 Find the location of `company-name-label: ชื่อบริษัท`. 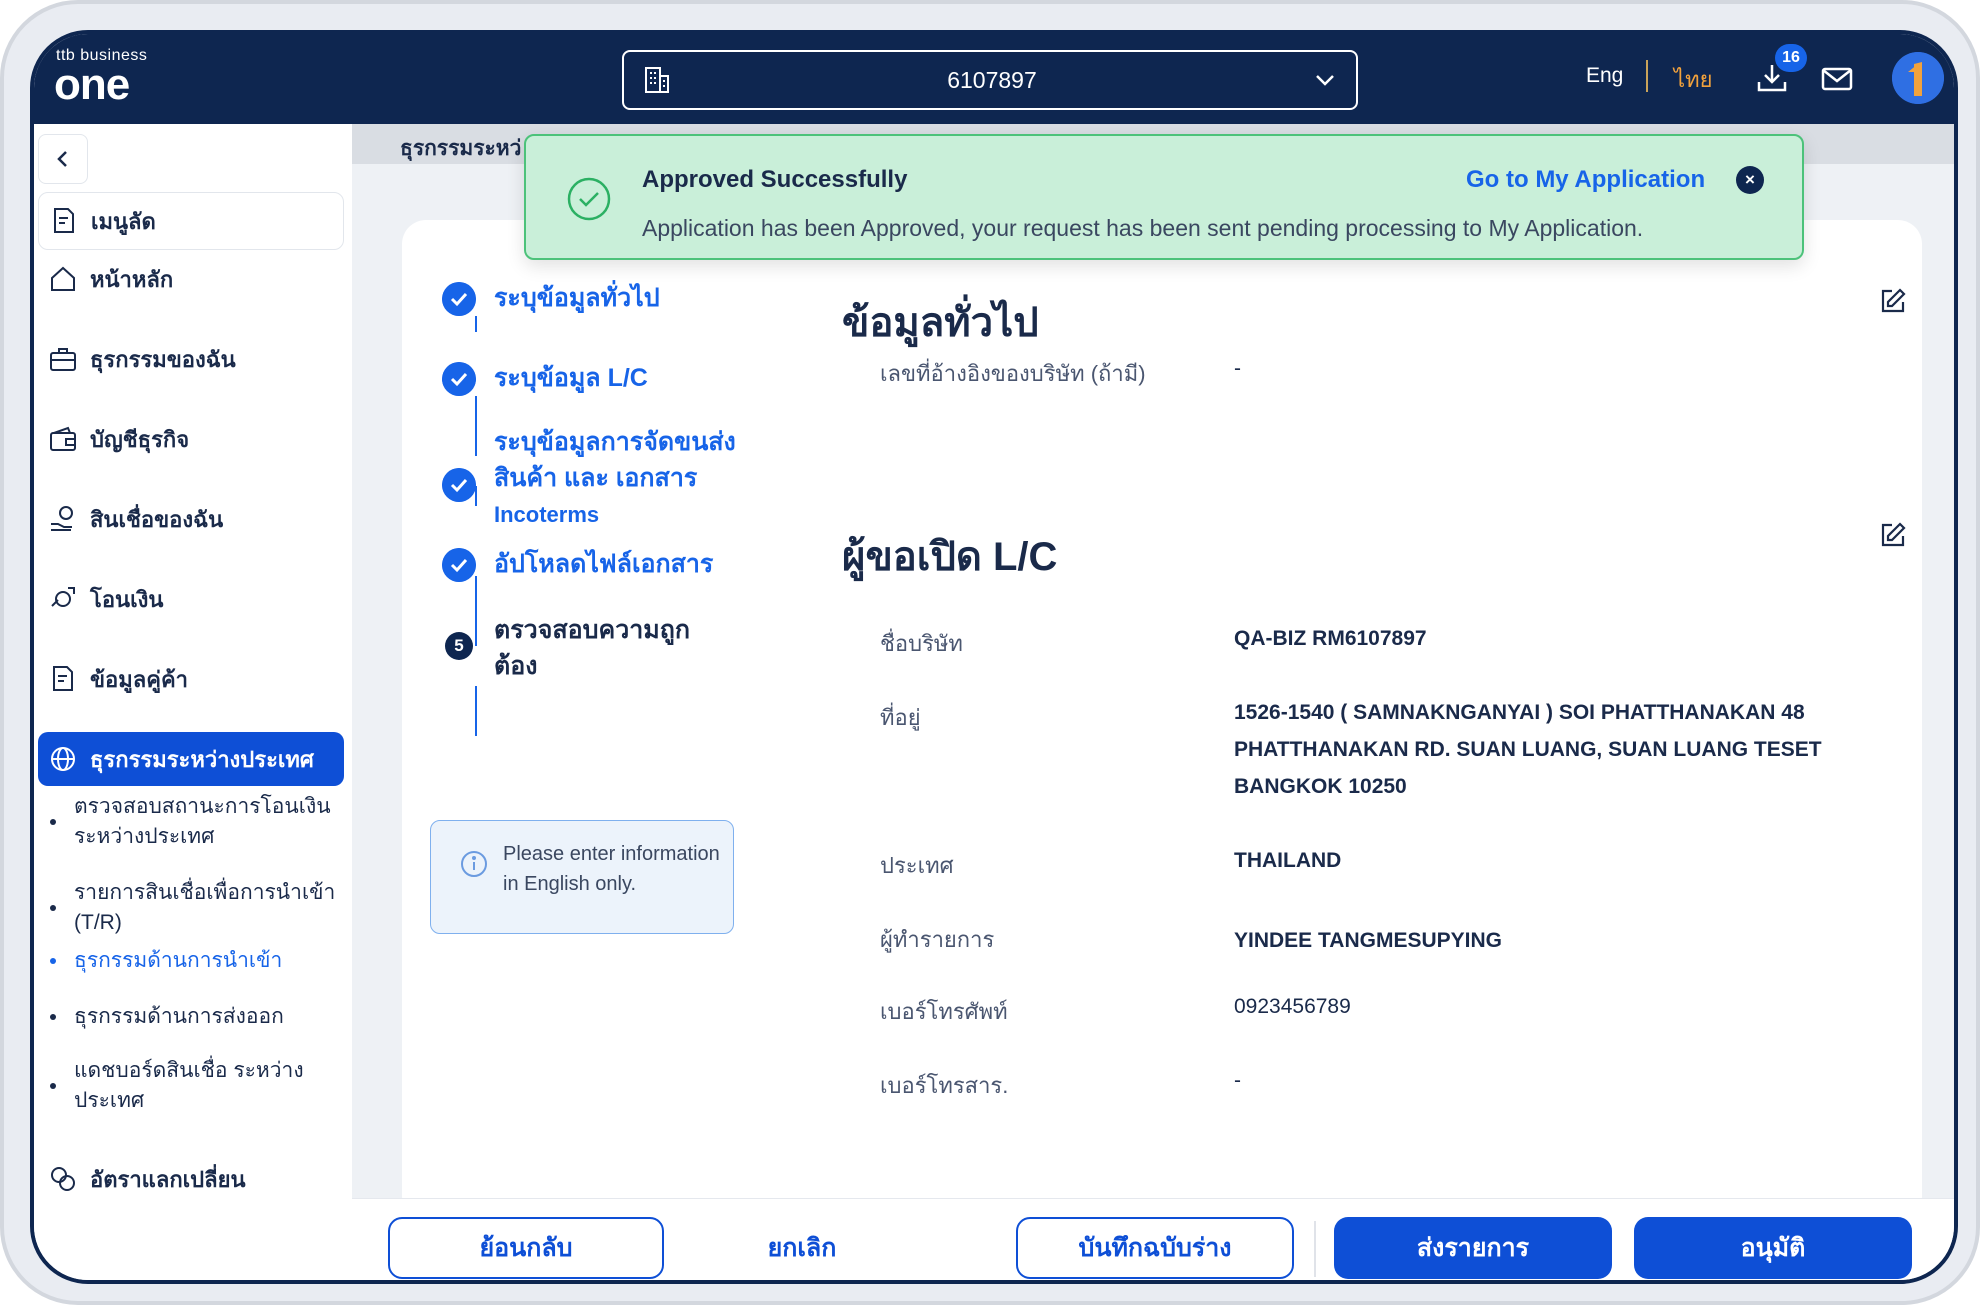

company-name-label: ชื่อบริษัท is located at coordinates (921, 643).